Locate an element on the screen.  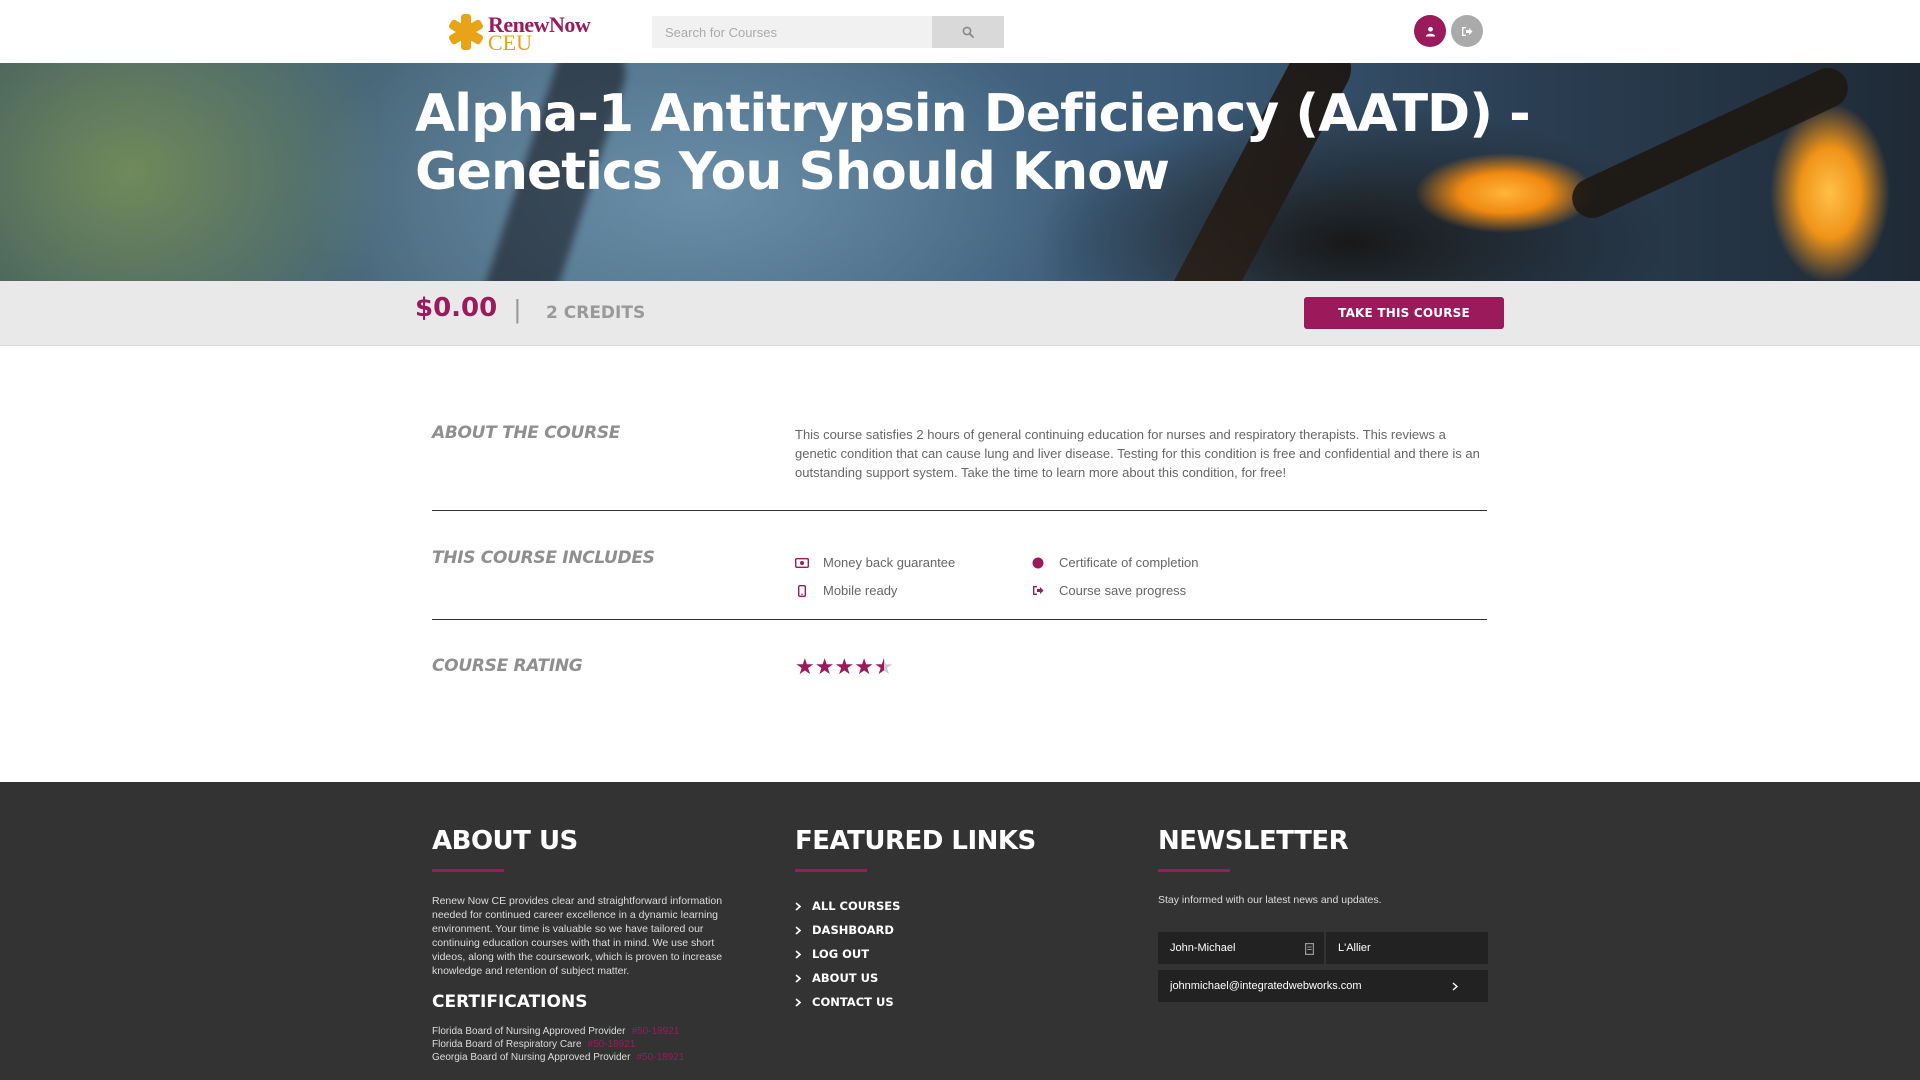
include-item-label: Certificate of completion is located at coordinates (1129, 562).